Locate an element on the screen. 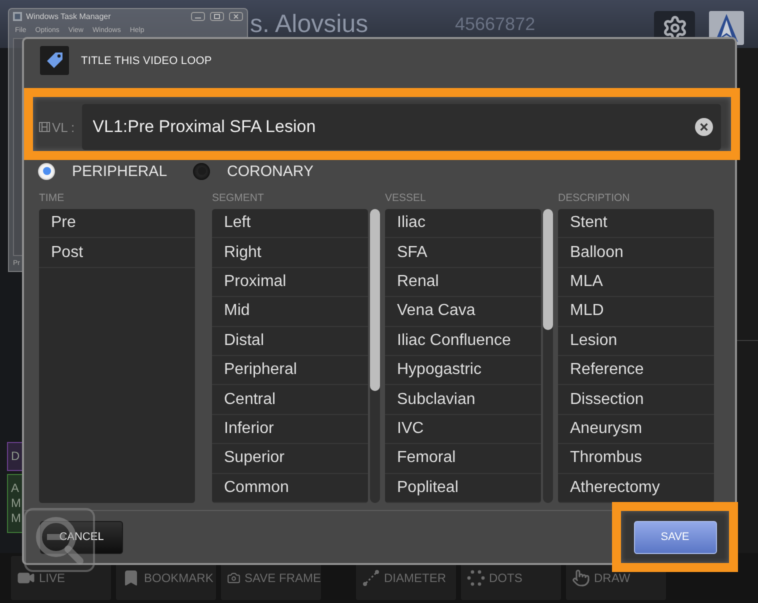  list-item: Stent is located at coordinates (636, 223).